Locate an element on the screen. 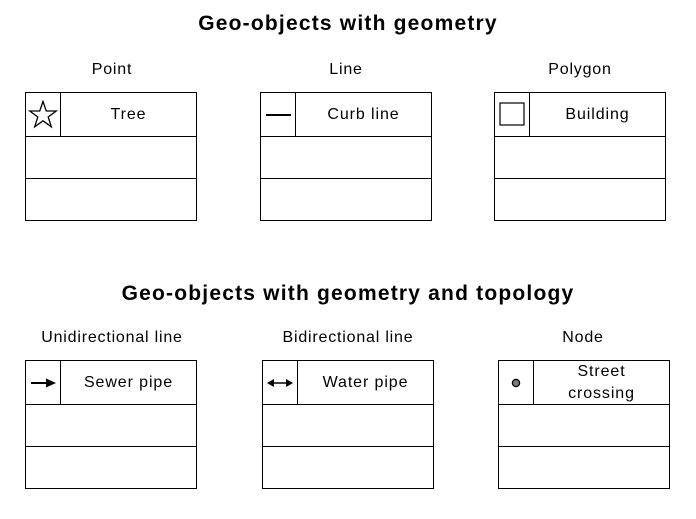 Image resolution: width=696 pixels, height=519 pixels. entity-name-building: Building is located at coordinates (597, 114).